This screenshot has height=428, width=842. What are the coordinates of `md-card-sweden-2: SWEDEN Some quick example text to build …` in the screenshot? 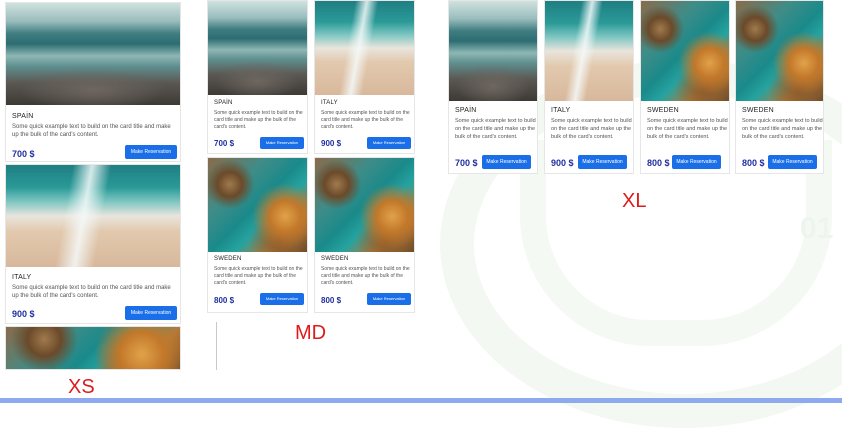 It's located at (364, 235).